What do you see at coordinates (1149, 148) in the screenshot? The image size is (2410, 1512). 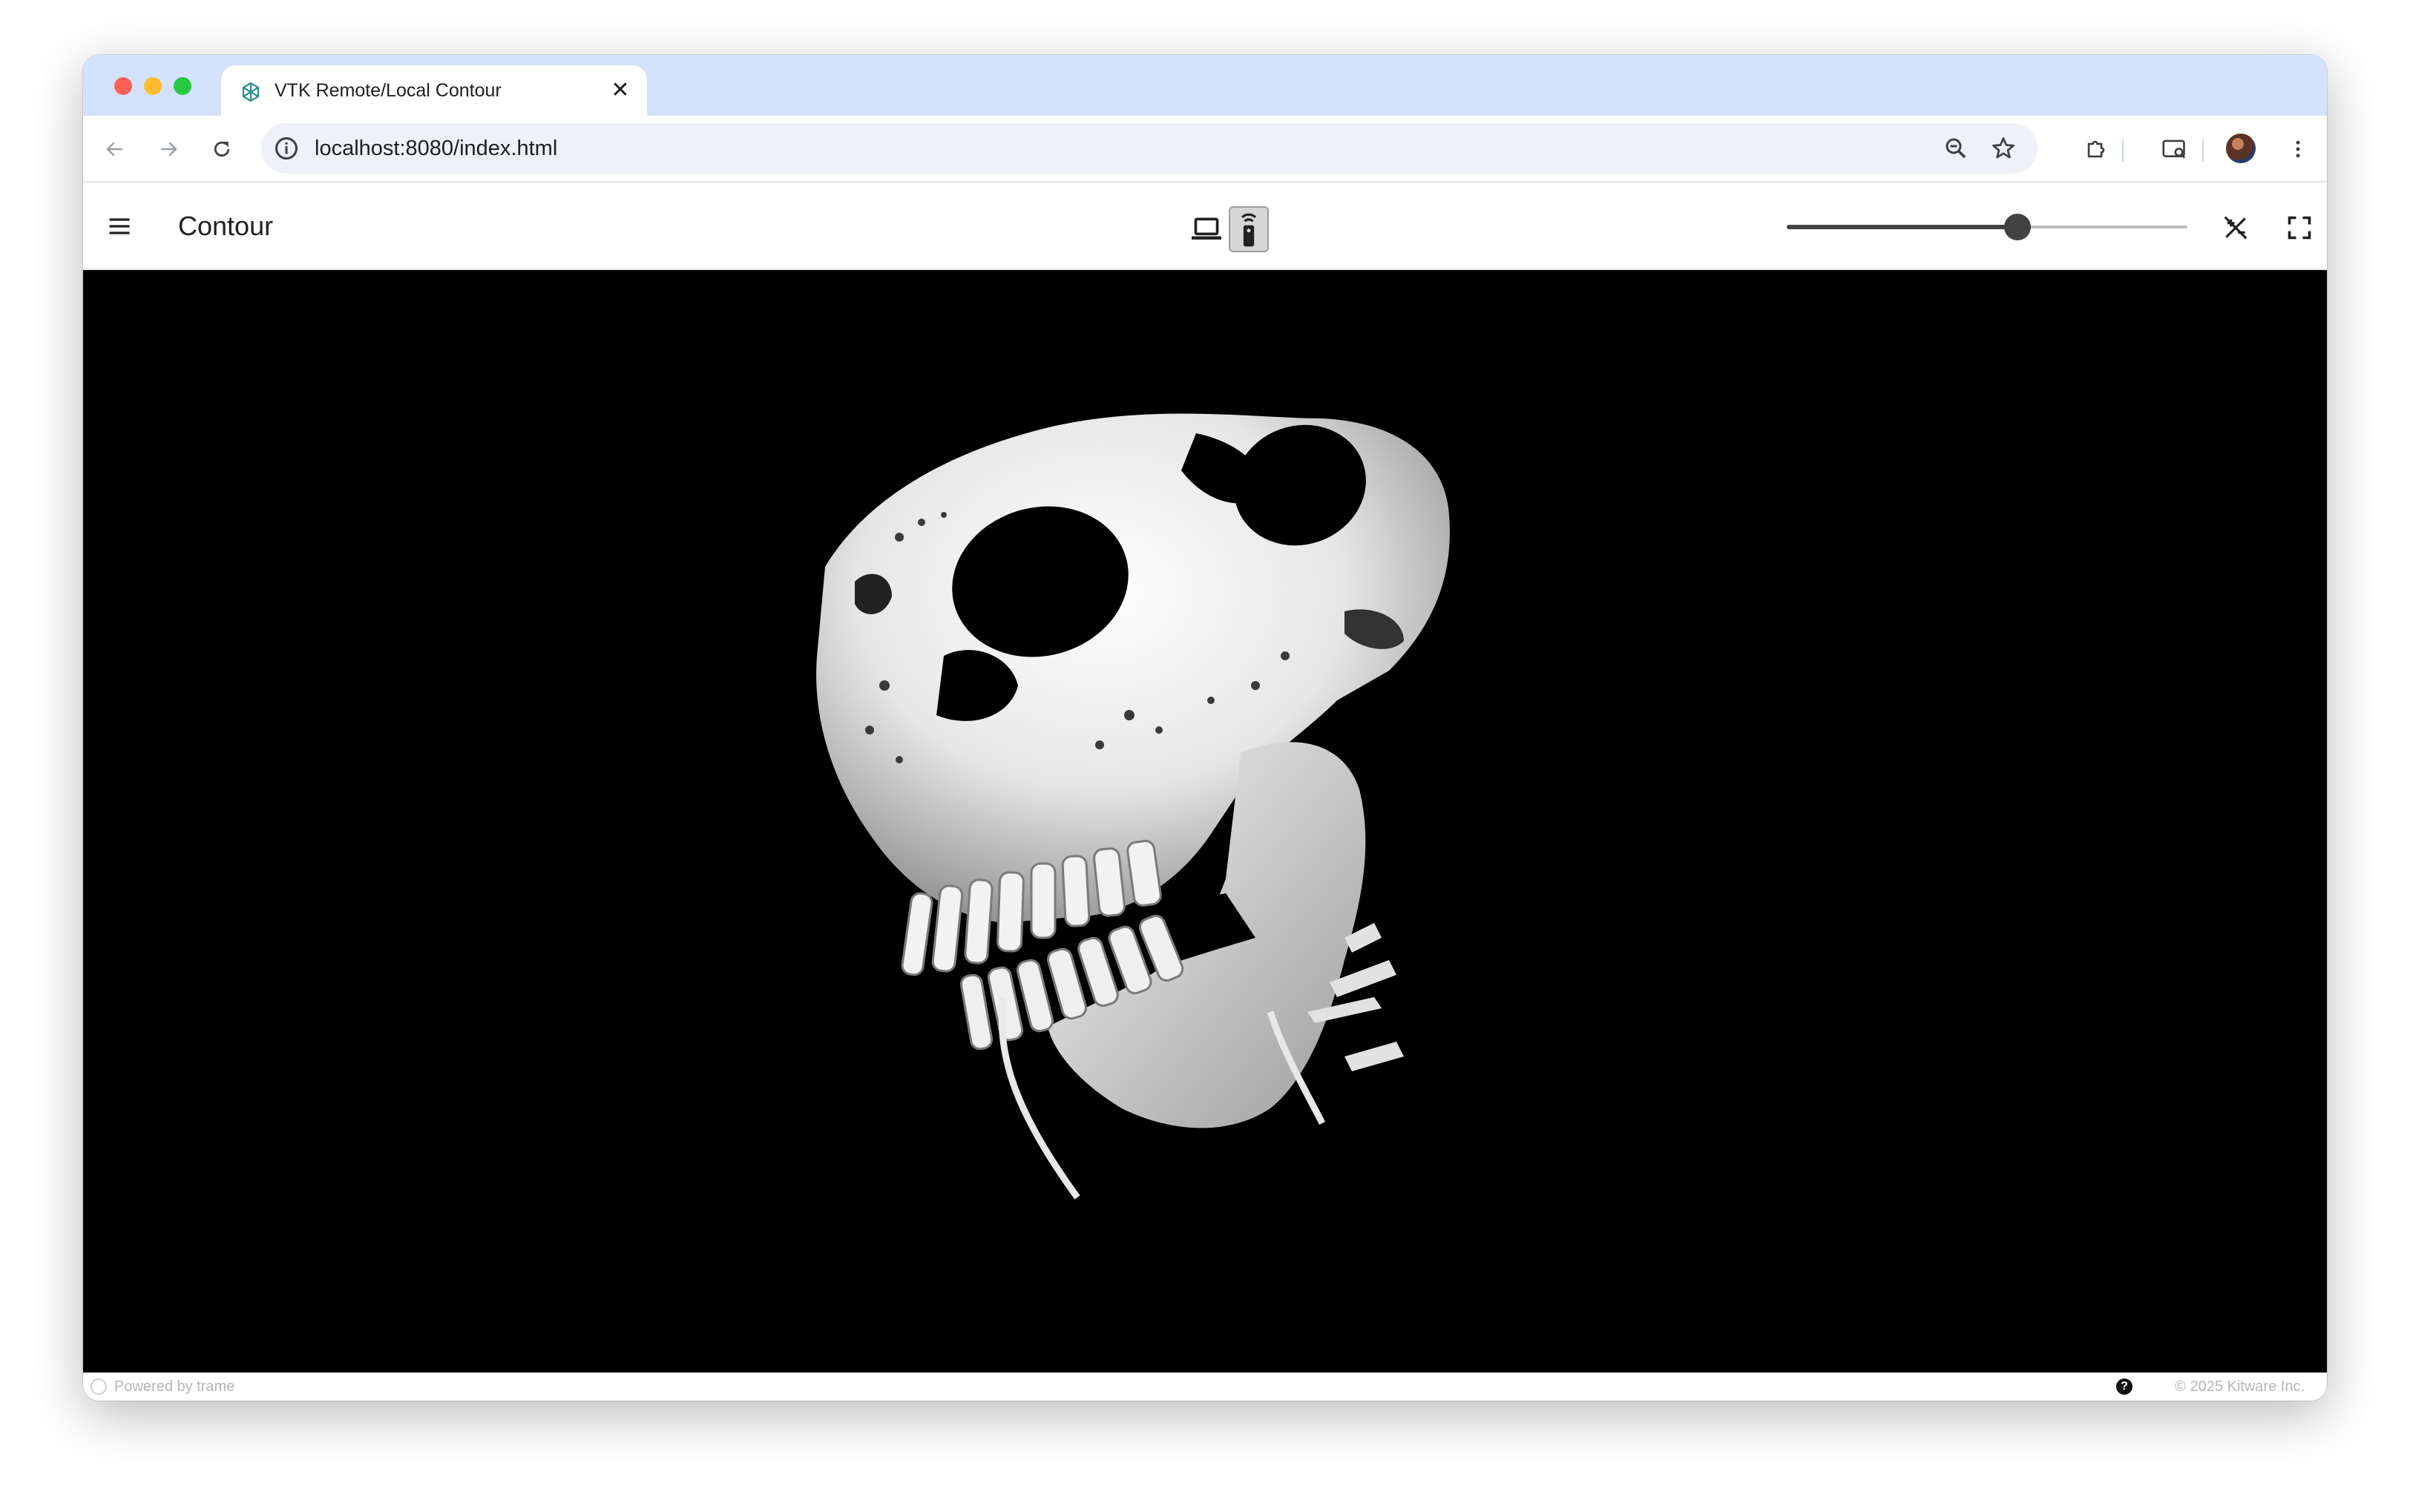 I see `address-bar: localhost:8080/index.html` at bounding box center [1149, 148].